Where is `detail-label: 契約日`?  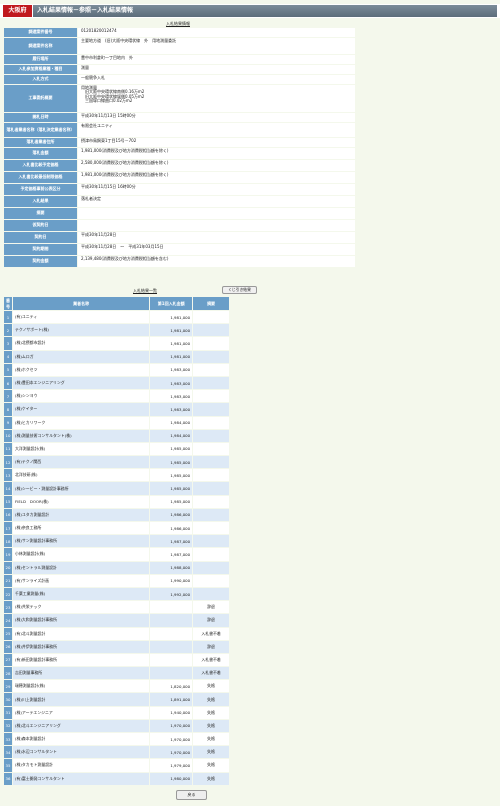 detail-label: 契約日 is located at coordinates (40, 237).